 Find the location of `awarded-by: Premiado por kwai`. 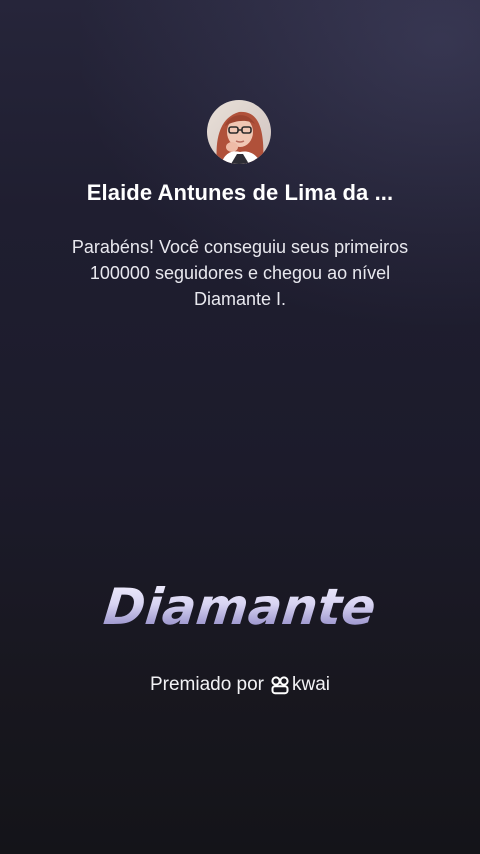

awarded-by: Premiado por kwai is located at coordinates (240, 685).